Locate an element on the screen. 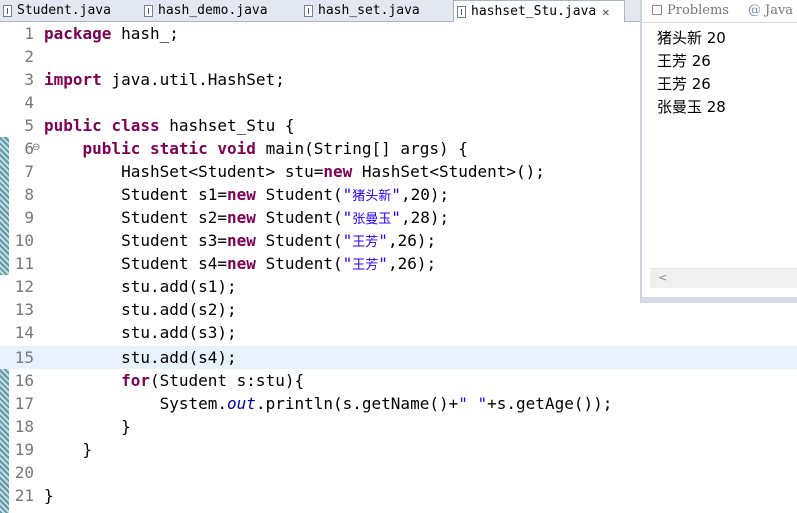 The height and width of the screenshot is (513, 797). horizontal-scrollbar: < is located at coordinates (723, 278).